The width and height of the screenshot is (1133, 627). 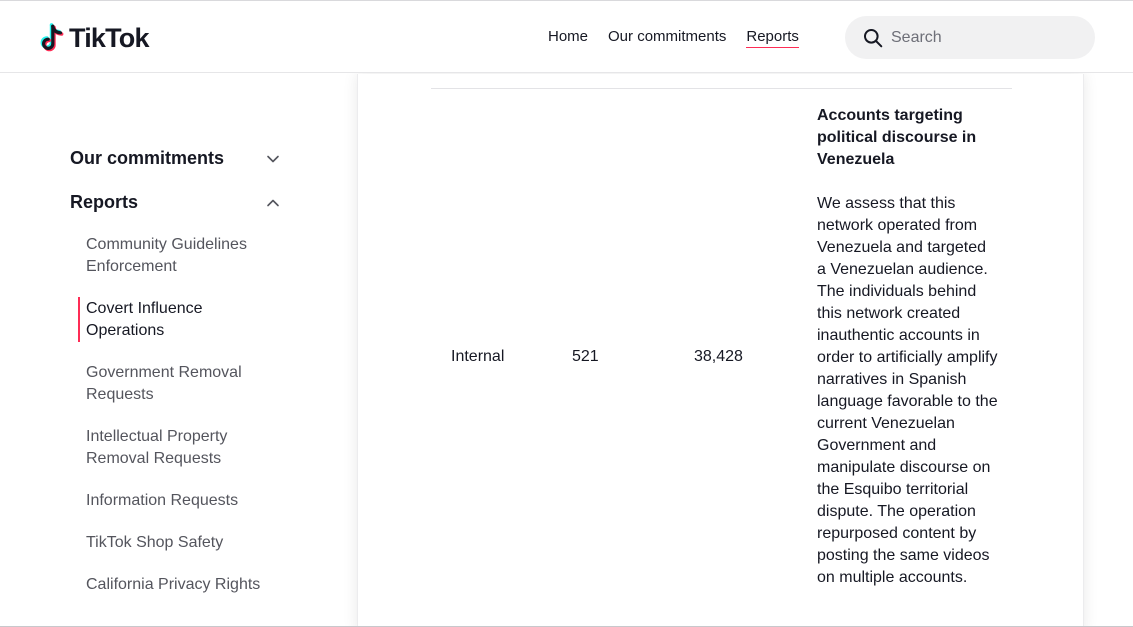 I want to click on cell-detection-method: Internal, so click(x=478, y=356).